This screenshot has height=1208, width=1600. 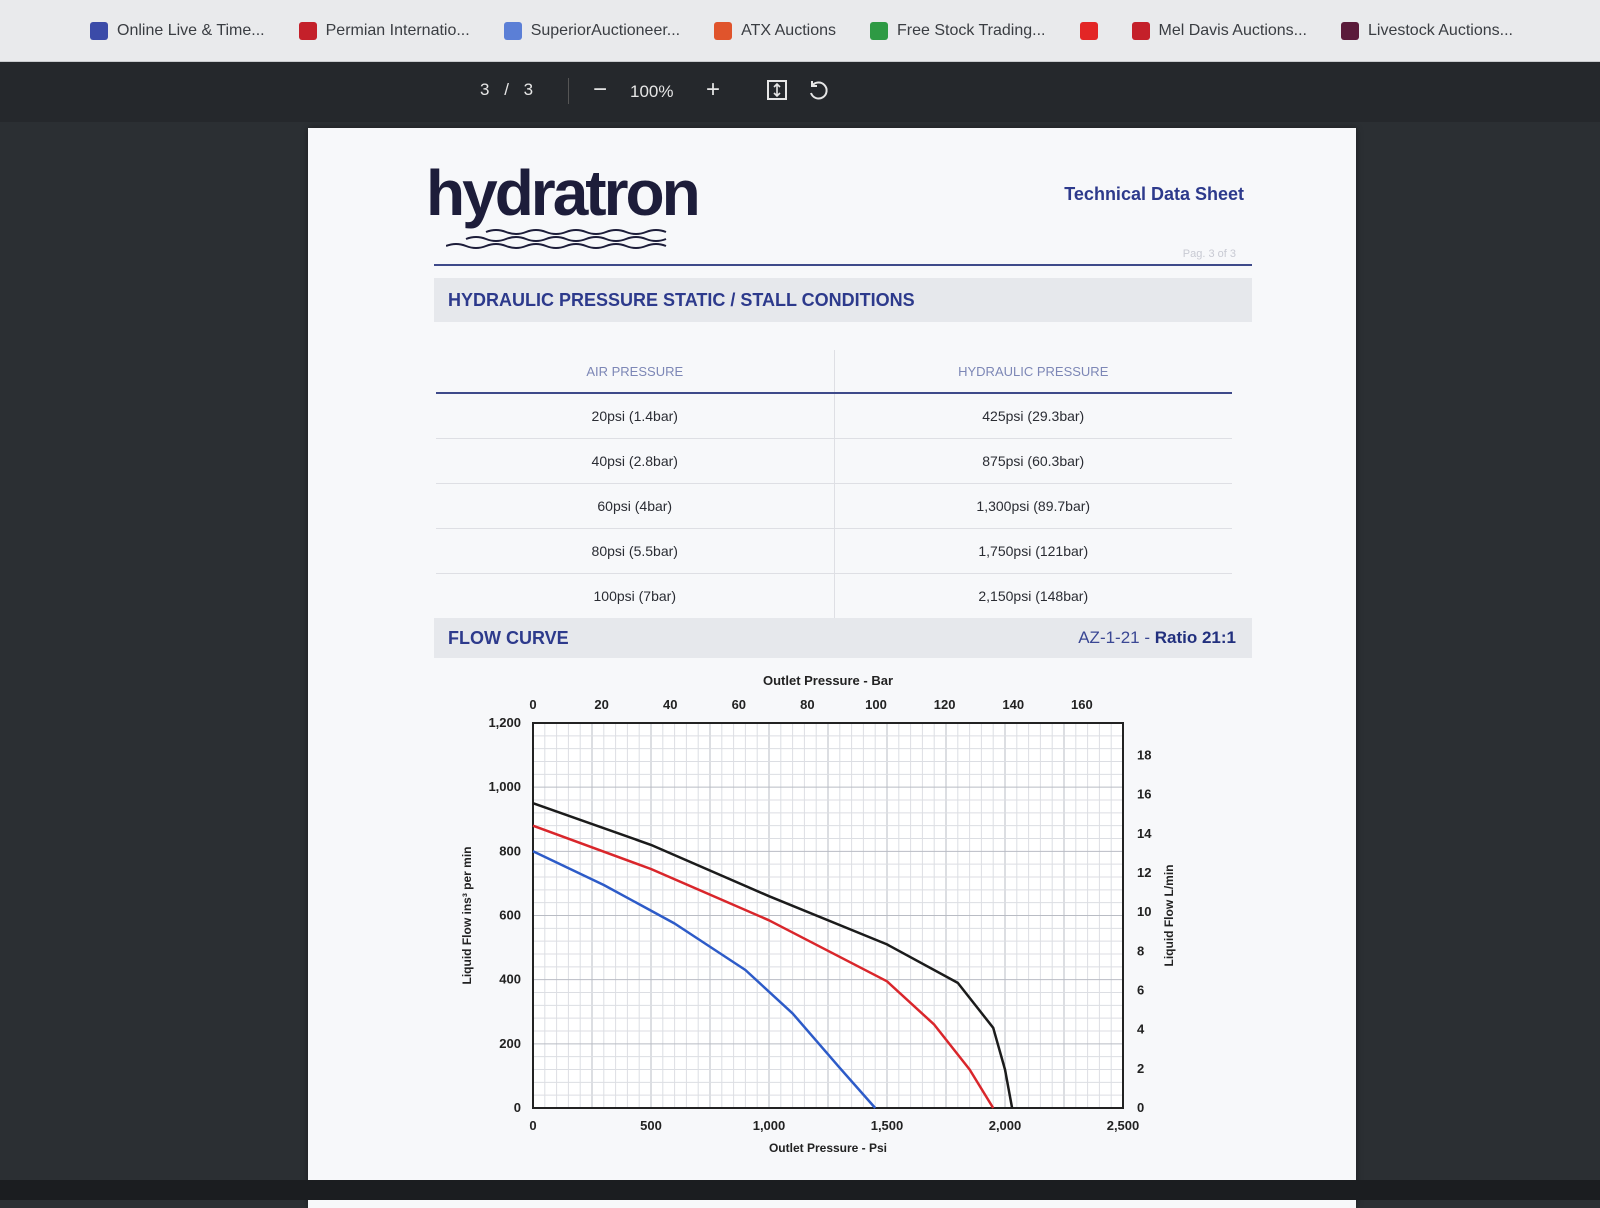 What do you see at coordinates (568, 91) in the screenshot?
I see `toolbar-divider` at bounding box center [568, 91].